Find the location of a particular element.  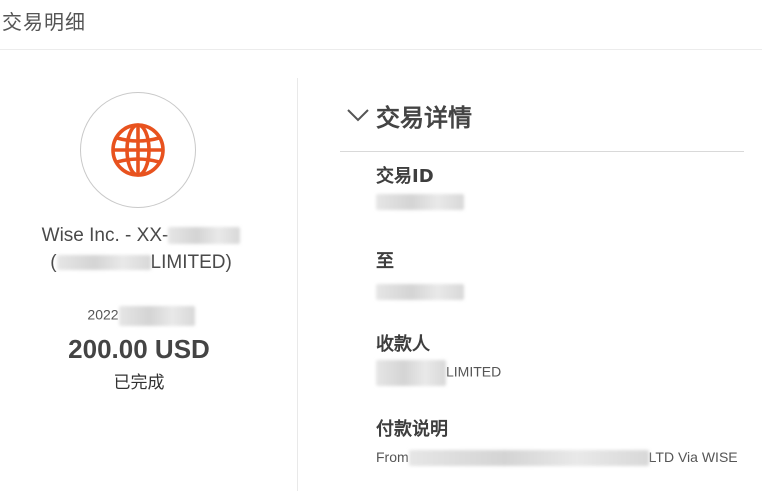

chevron-down-icon is located at coordinates (358, 115).